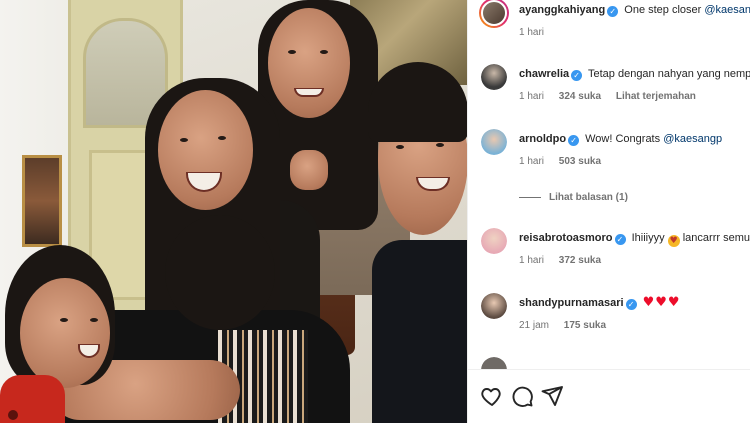 The image size is (750, 423). What do you see at coordinates (566, 238) in the screenshot?
I see `comment-username: reisabrotoasmoro` at bounding box center [566, 238].